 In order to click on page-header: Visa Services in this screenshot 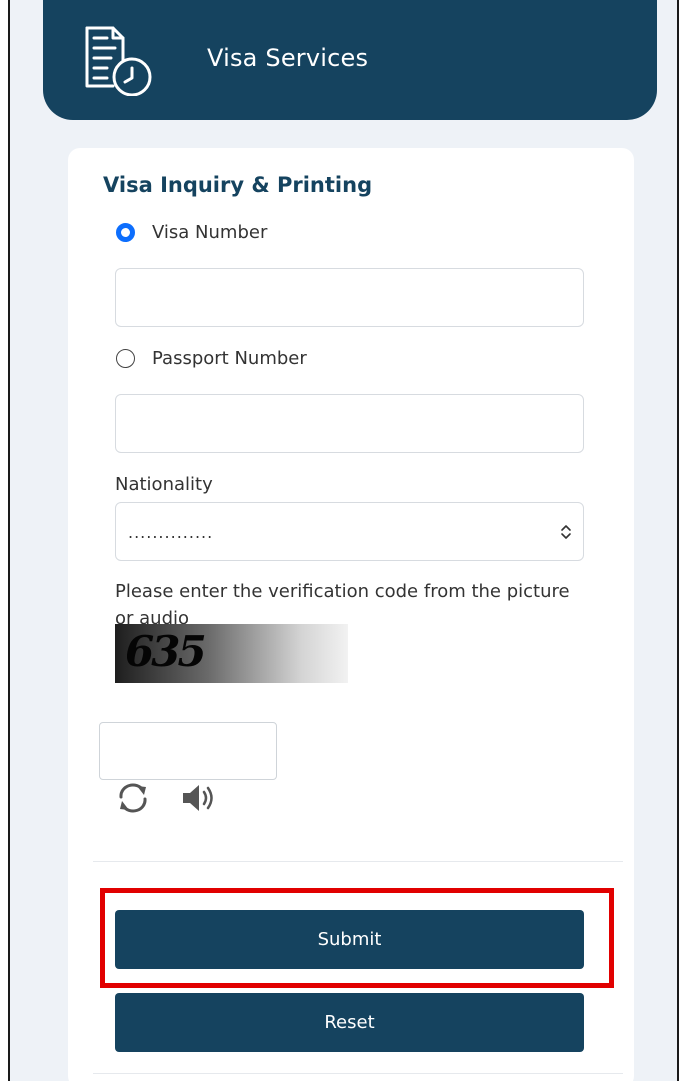, I will do `click(350, 60)`.